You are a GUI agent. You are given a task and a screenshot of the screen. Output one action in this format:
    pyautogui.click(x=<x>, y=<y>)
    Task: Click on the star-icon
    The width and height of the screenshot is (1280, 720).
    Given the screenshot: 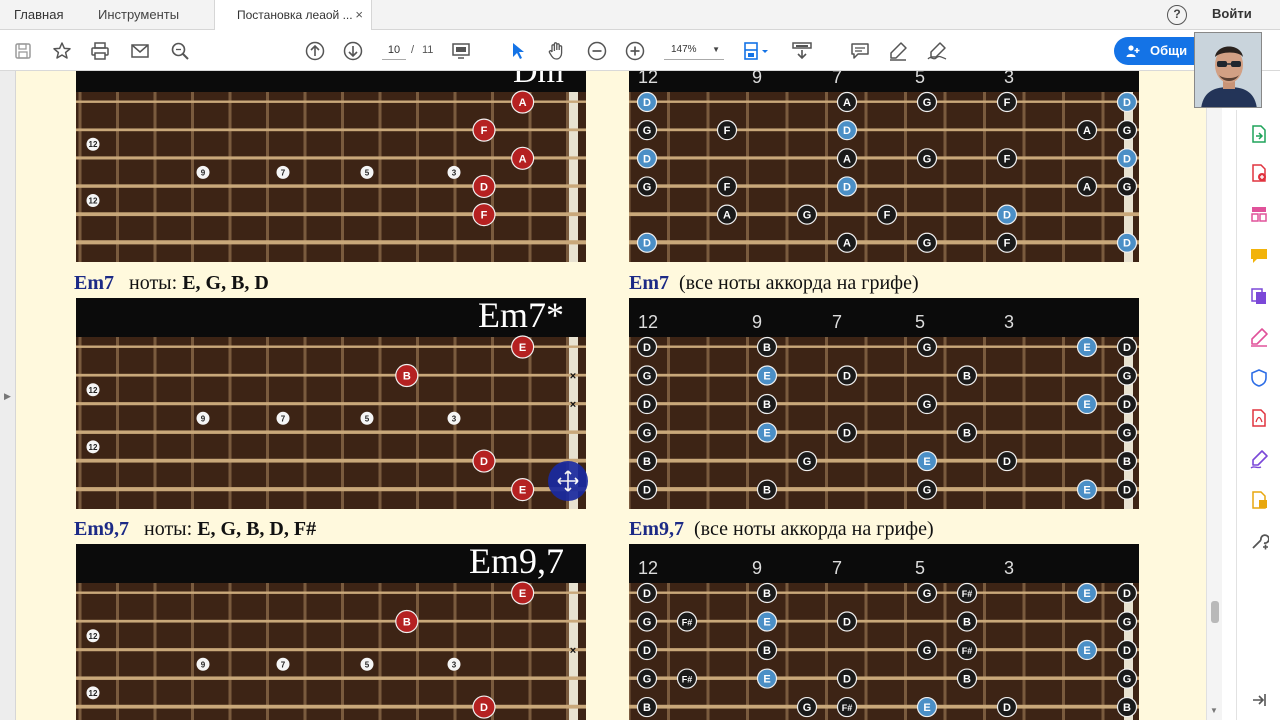 What is the action you would take?
    pyautogui.click(x=62, y=50)
    